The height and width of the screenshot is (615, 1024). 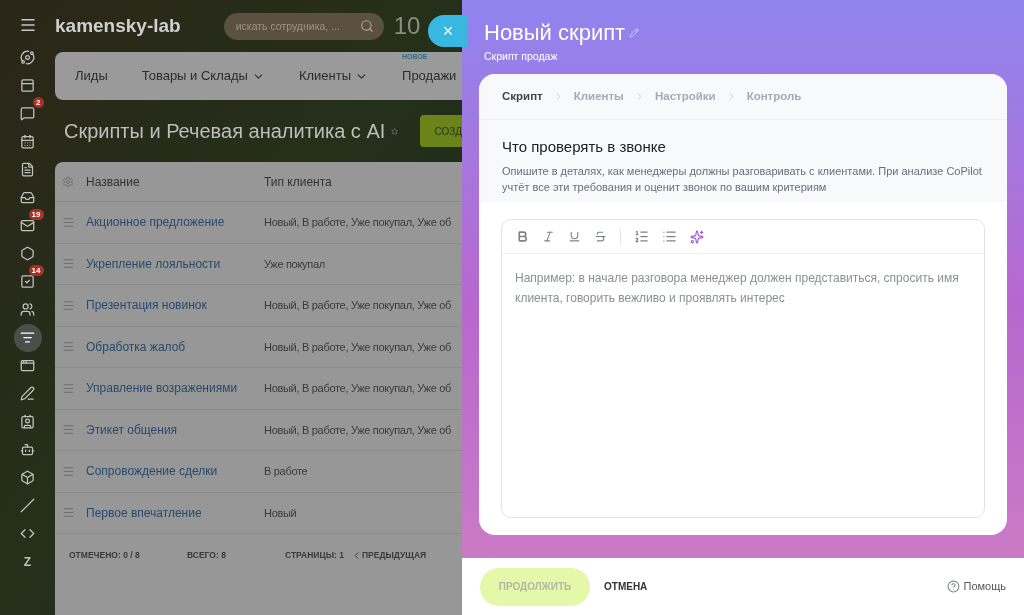 I want to click on close-button: ×, so click(x=448, y=31).